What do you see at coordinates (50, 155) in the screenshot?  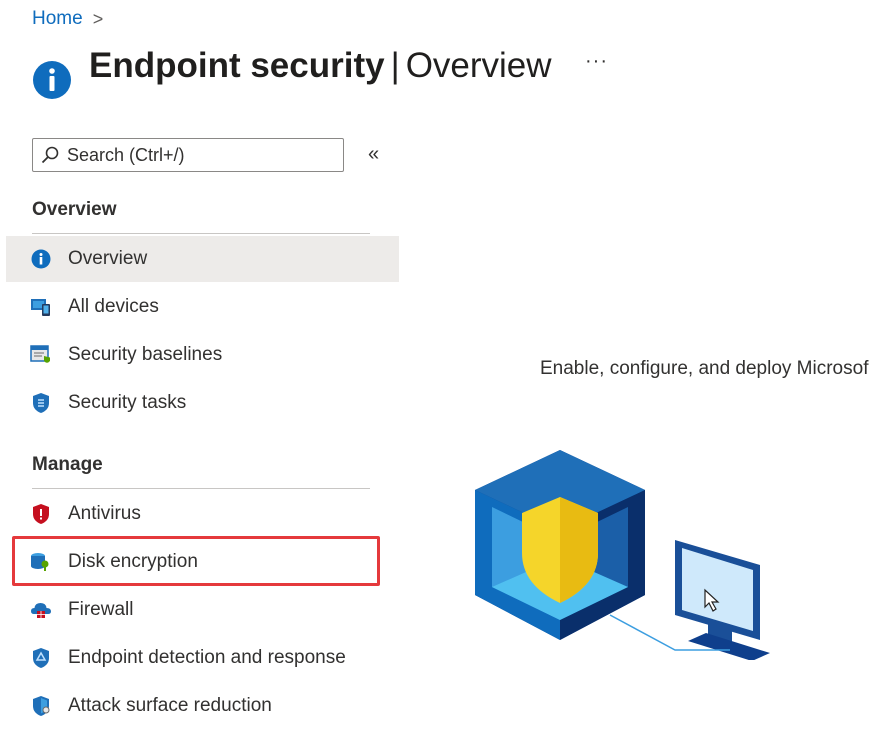 I see `search-icon` at bounding box center [50, 155].